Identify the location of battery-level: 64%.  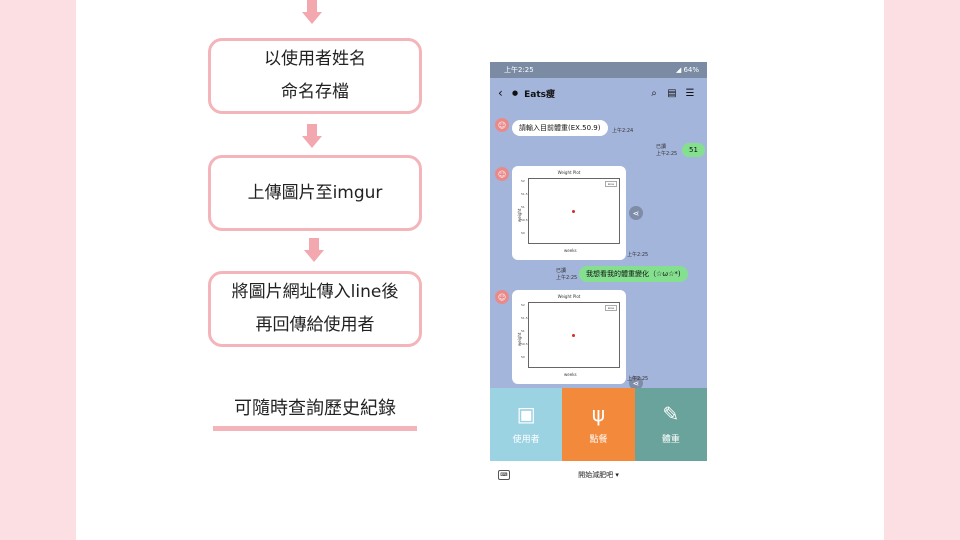
(691, 70).